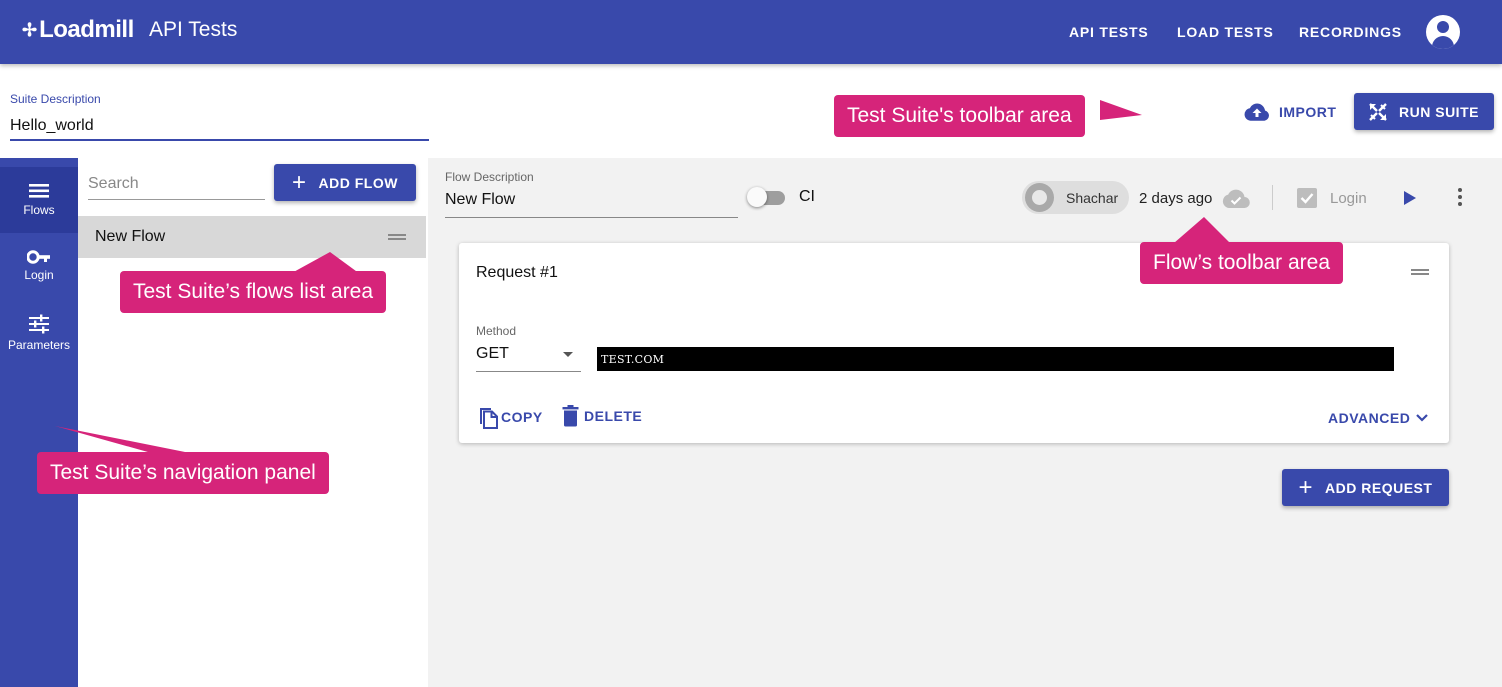 This screenshot has height=687, width=1502. I want to click on loadmill-logo: ✢ Loadmill, so click(78, 30).